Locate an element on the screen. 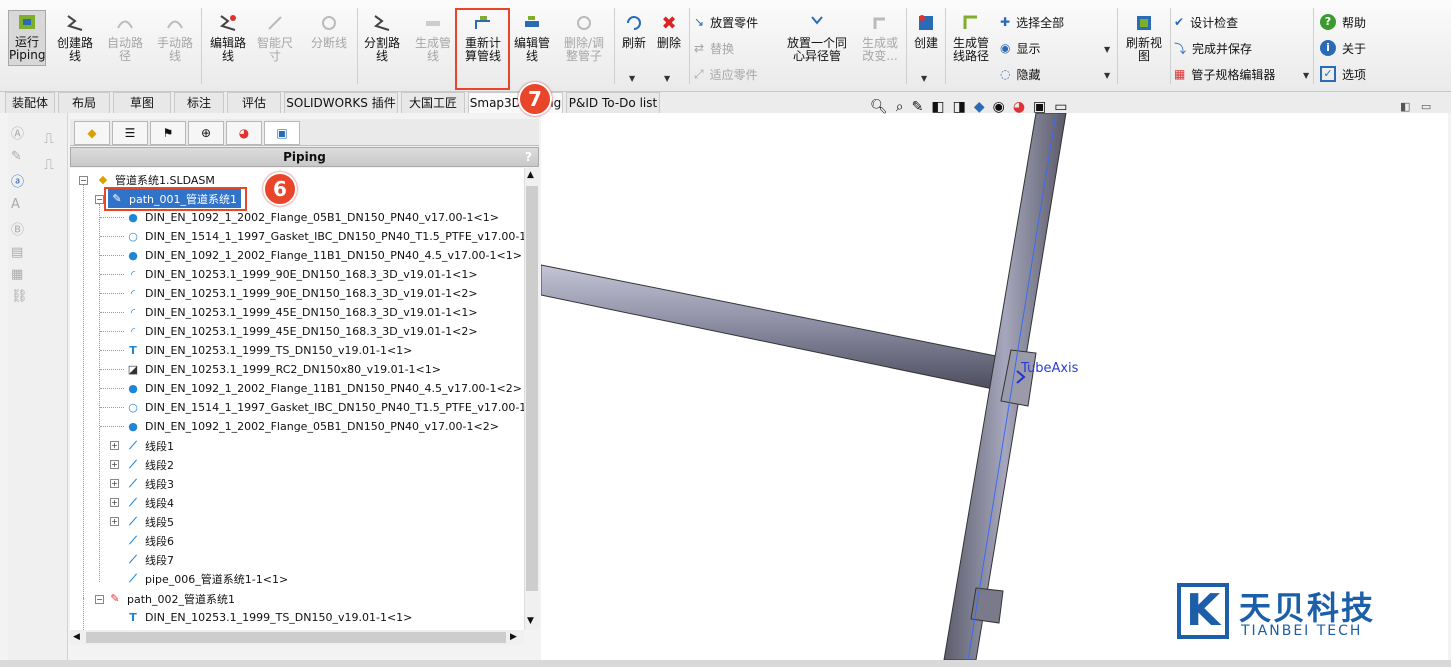  show-button: ◉ 显示 is located at coordinates (1020, 48).